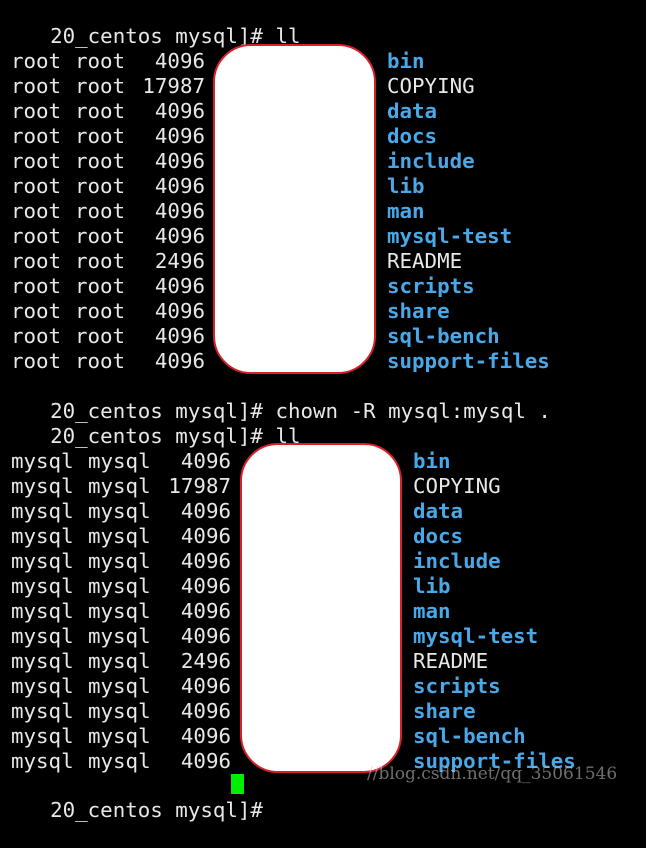 This screenshot has height=848, width=646. Describe the element at coordinates (275, 398) in the screenshot. I see `prompt-line: 20_centos mysql]# chown -R mysql:mysql .` at that location.